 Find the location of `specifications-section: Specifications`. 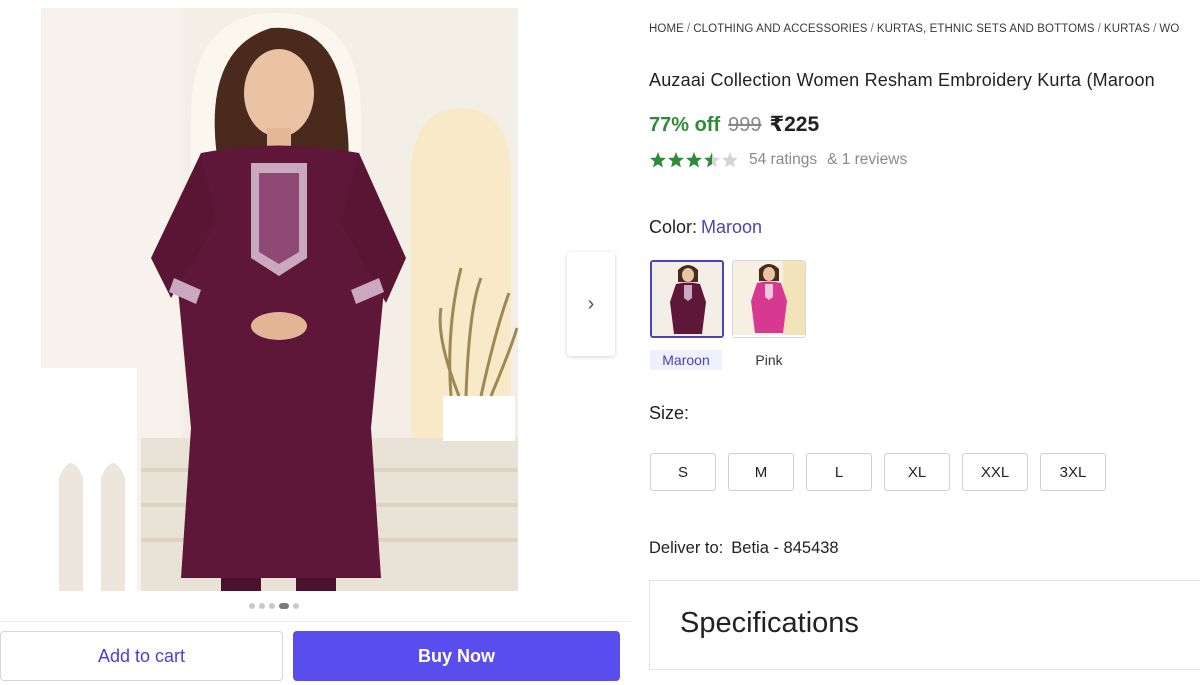

specifications-section: Specifications is located at coordinates (924, 625).